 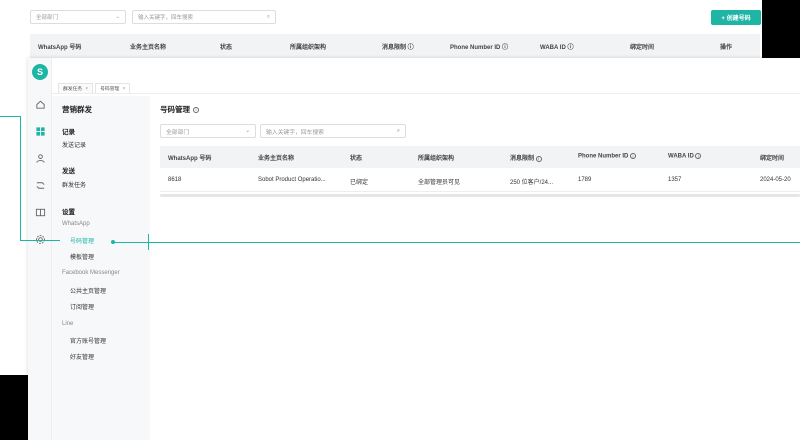 I want to click on sidebar-section-whatsapp: WhatsApp, so click(x=76, y=224).